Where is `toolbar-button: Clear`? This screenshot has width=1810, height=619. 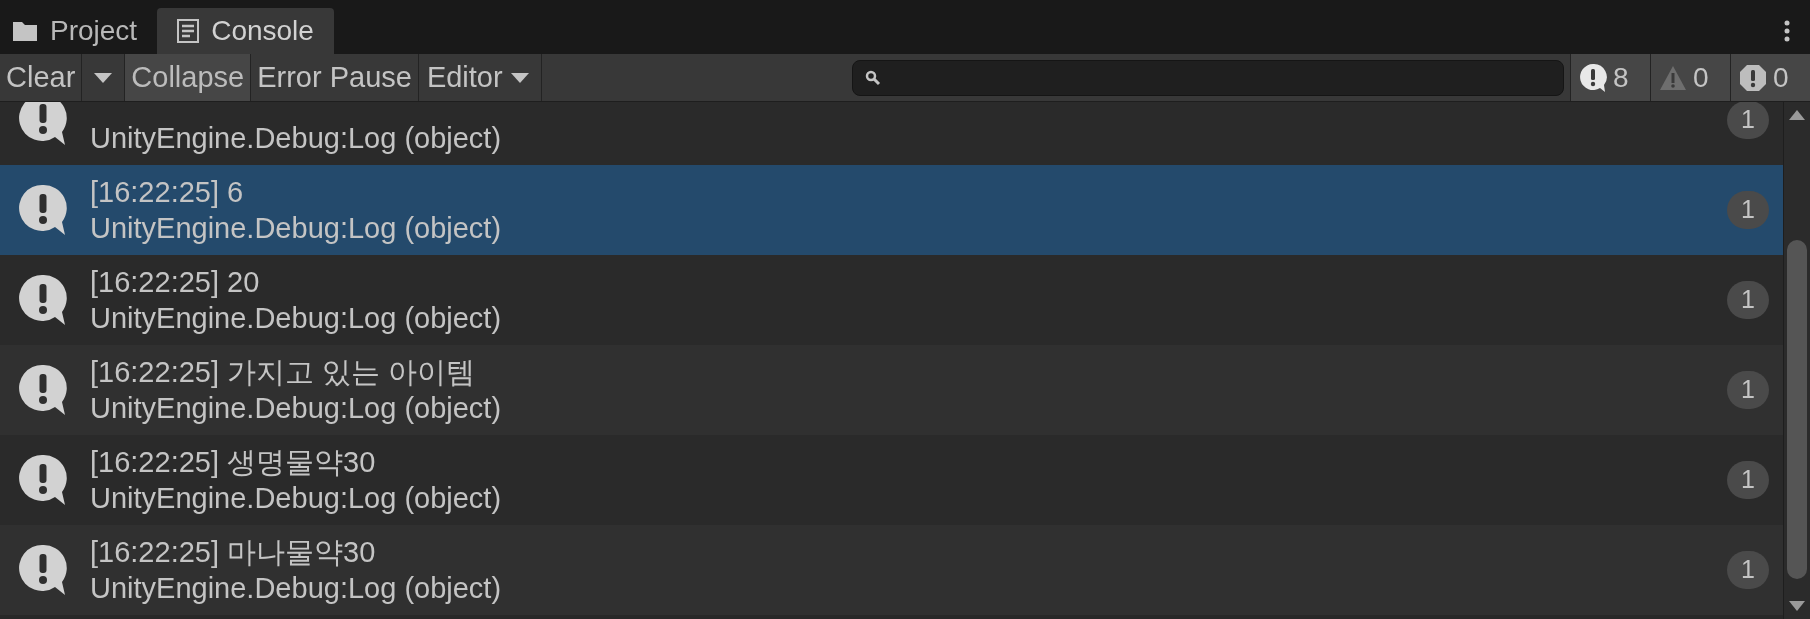
toolbar-button: Clear is located at coordinates (41, 77).